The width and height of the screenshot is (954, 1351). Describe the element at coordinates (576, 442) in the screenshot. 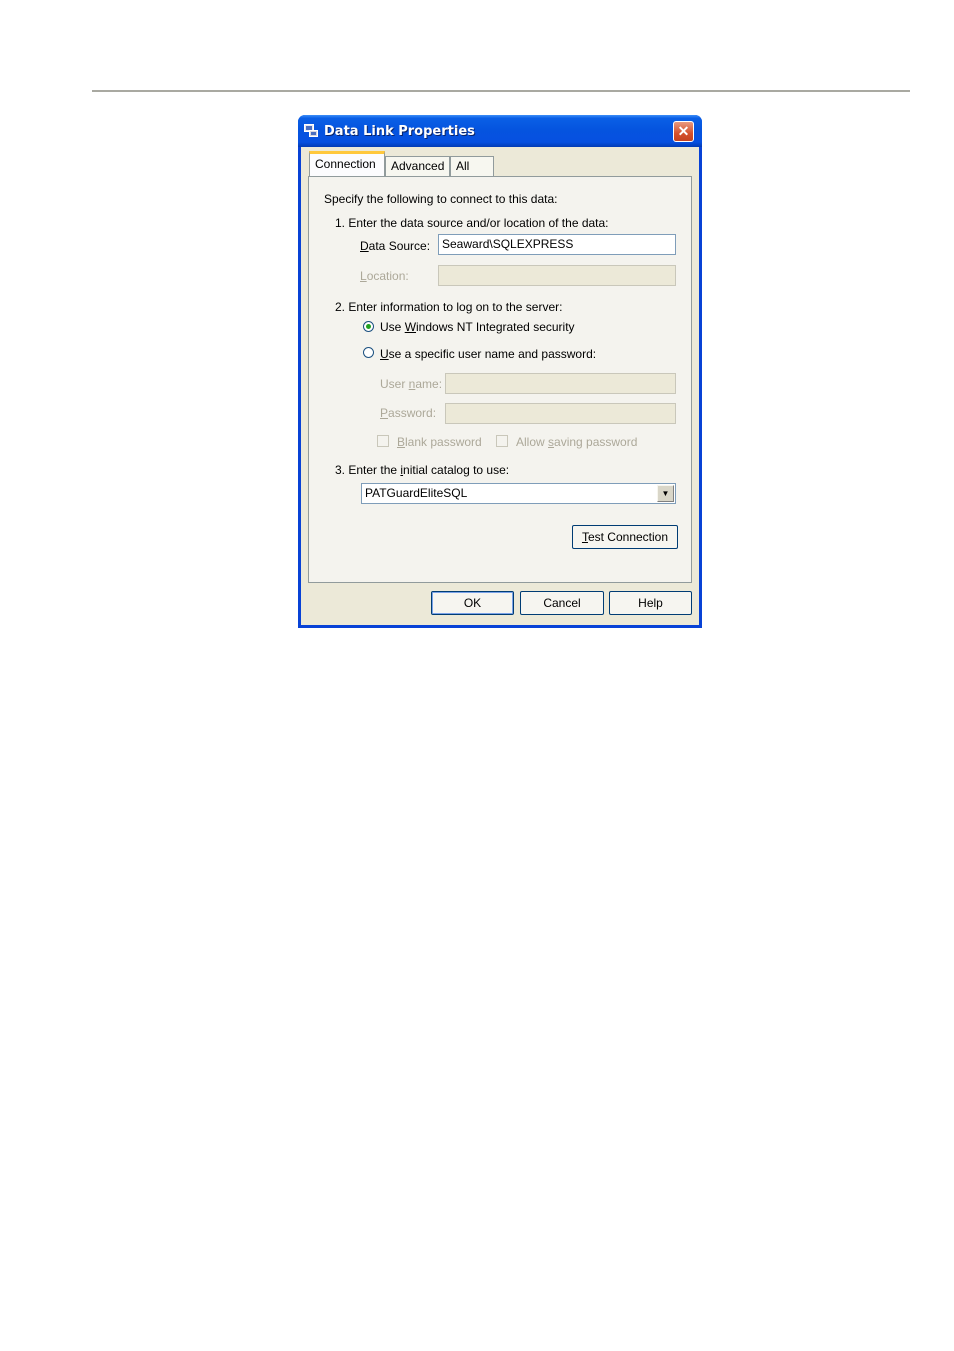

I see `allow-saving-label: Allow saving password` at that location.